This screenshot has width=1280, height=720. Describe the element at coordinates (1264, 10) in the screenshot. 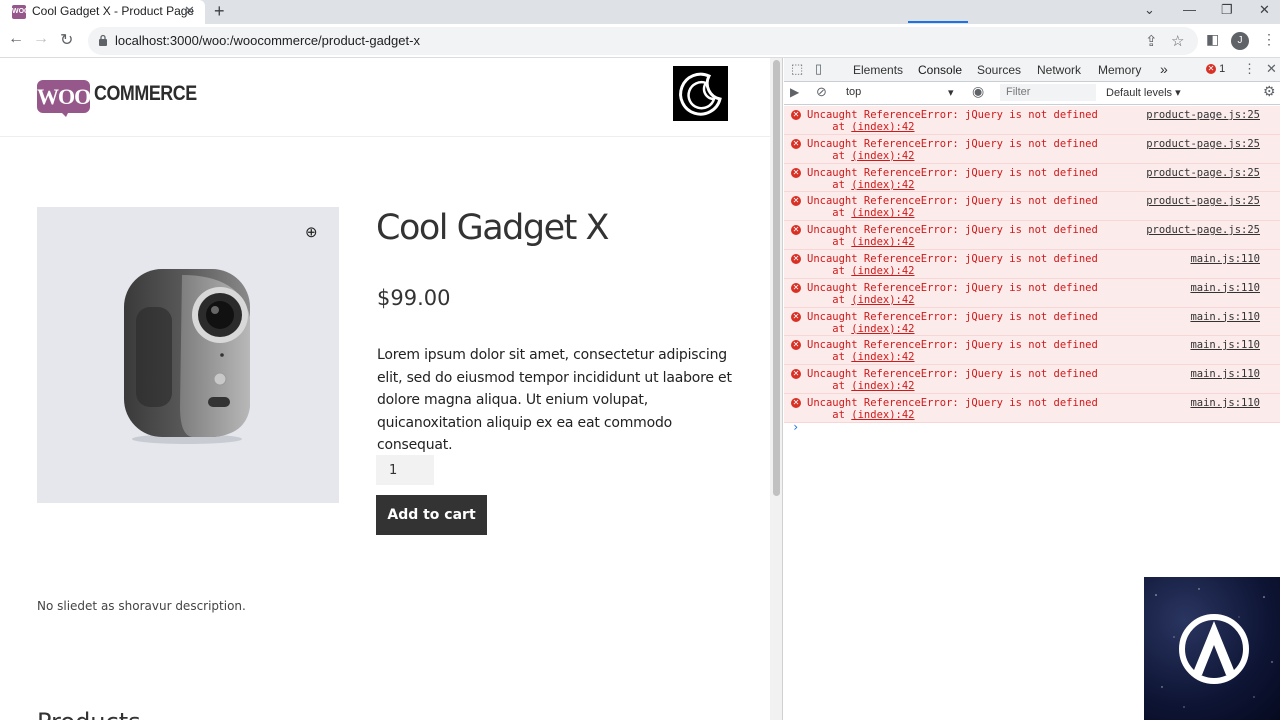

I see `window-close-icon: ✕` at that location.